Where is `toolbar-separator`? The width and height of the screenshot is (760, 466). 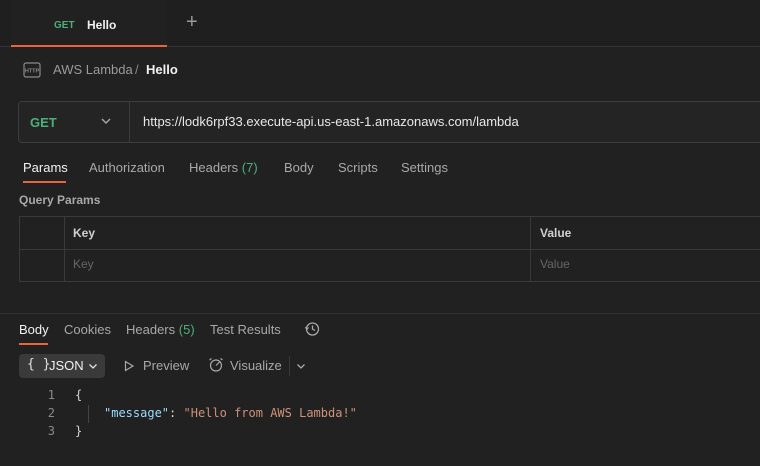
toolbar-separator is located at coordinates (289, 366).